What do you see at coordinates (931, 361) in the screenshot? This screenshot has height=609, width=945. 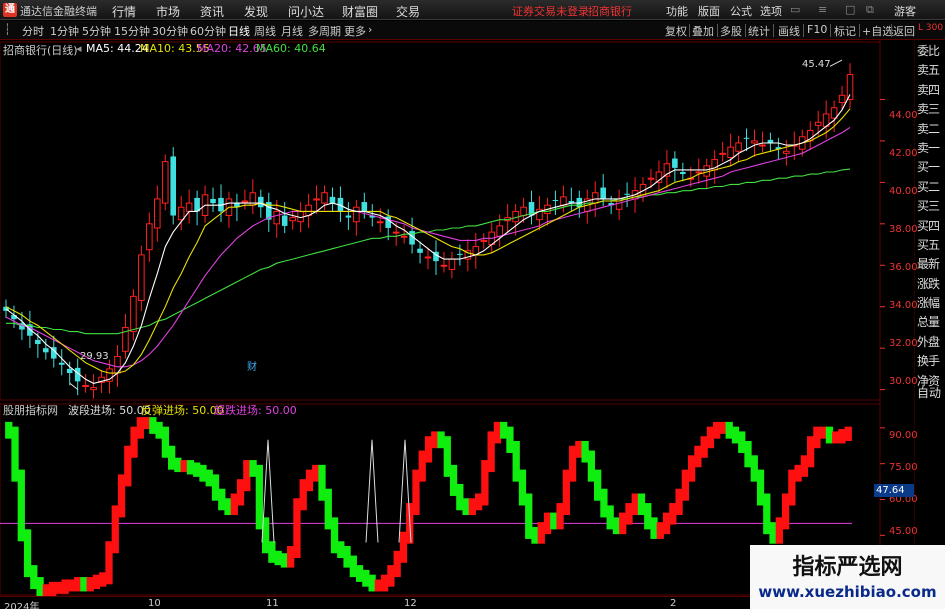 I see `side-item: 换手` at bounding box center [931, 361].